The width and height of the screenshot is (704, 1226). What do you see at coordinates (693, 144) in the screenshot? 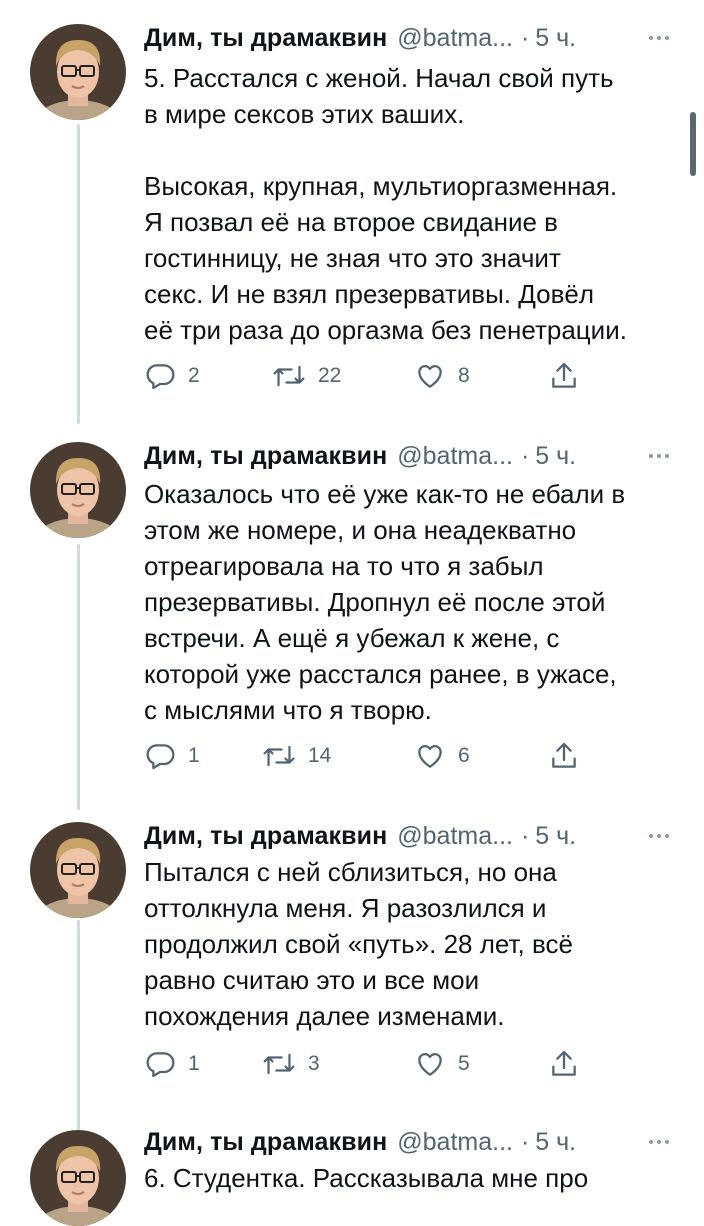
I see `scrollbar` at bounding box center [693, 144].